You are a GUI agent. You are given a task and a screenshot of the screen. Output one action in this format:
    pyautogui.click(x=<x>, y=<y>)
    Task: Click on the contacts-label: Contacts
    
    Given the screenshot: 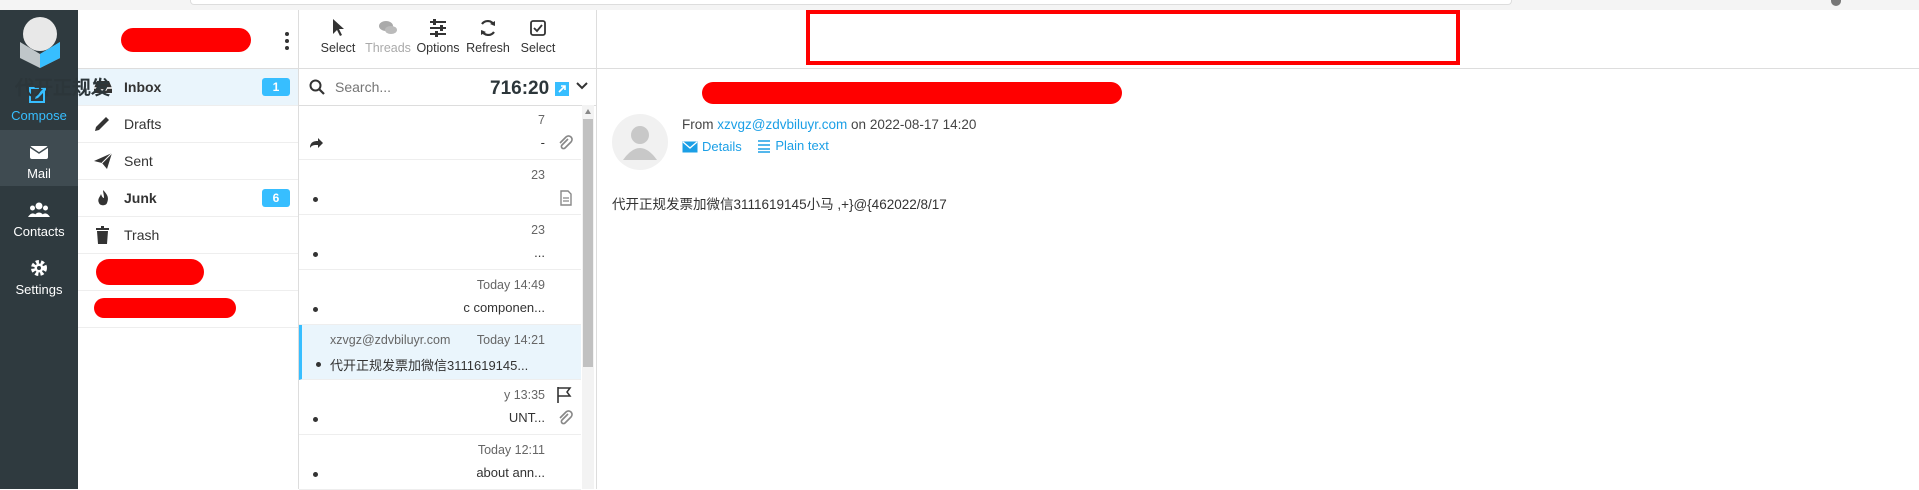 What is the action you would take?
    pyautogui.click(x=39, y=231)
    